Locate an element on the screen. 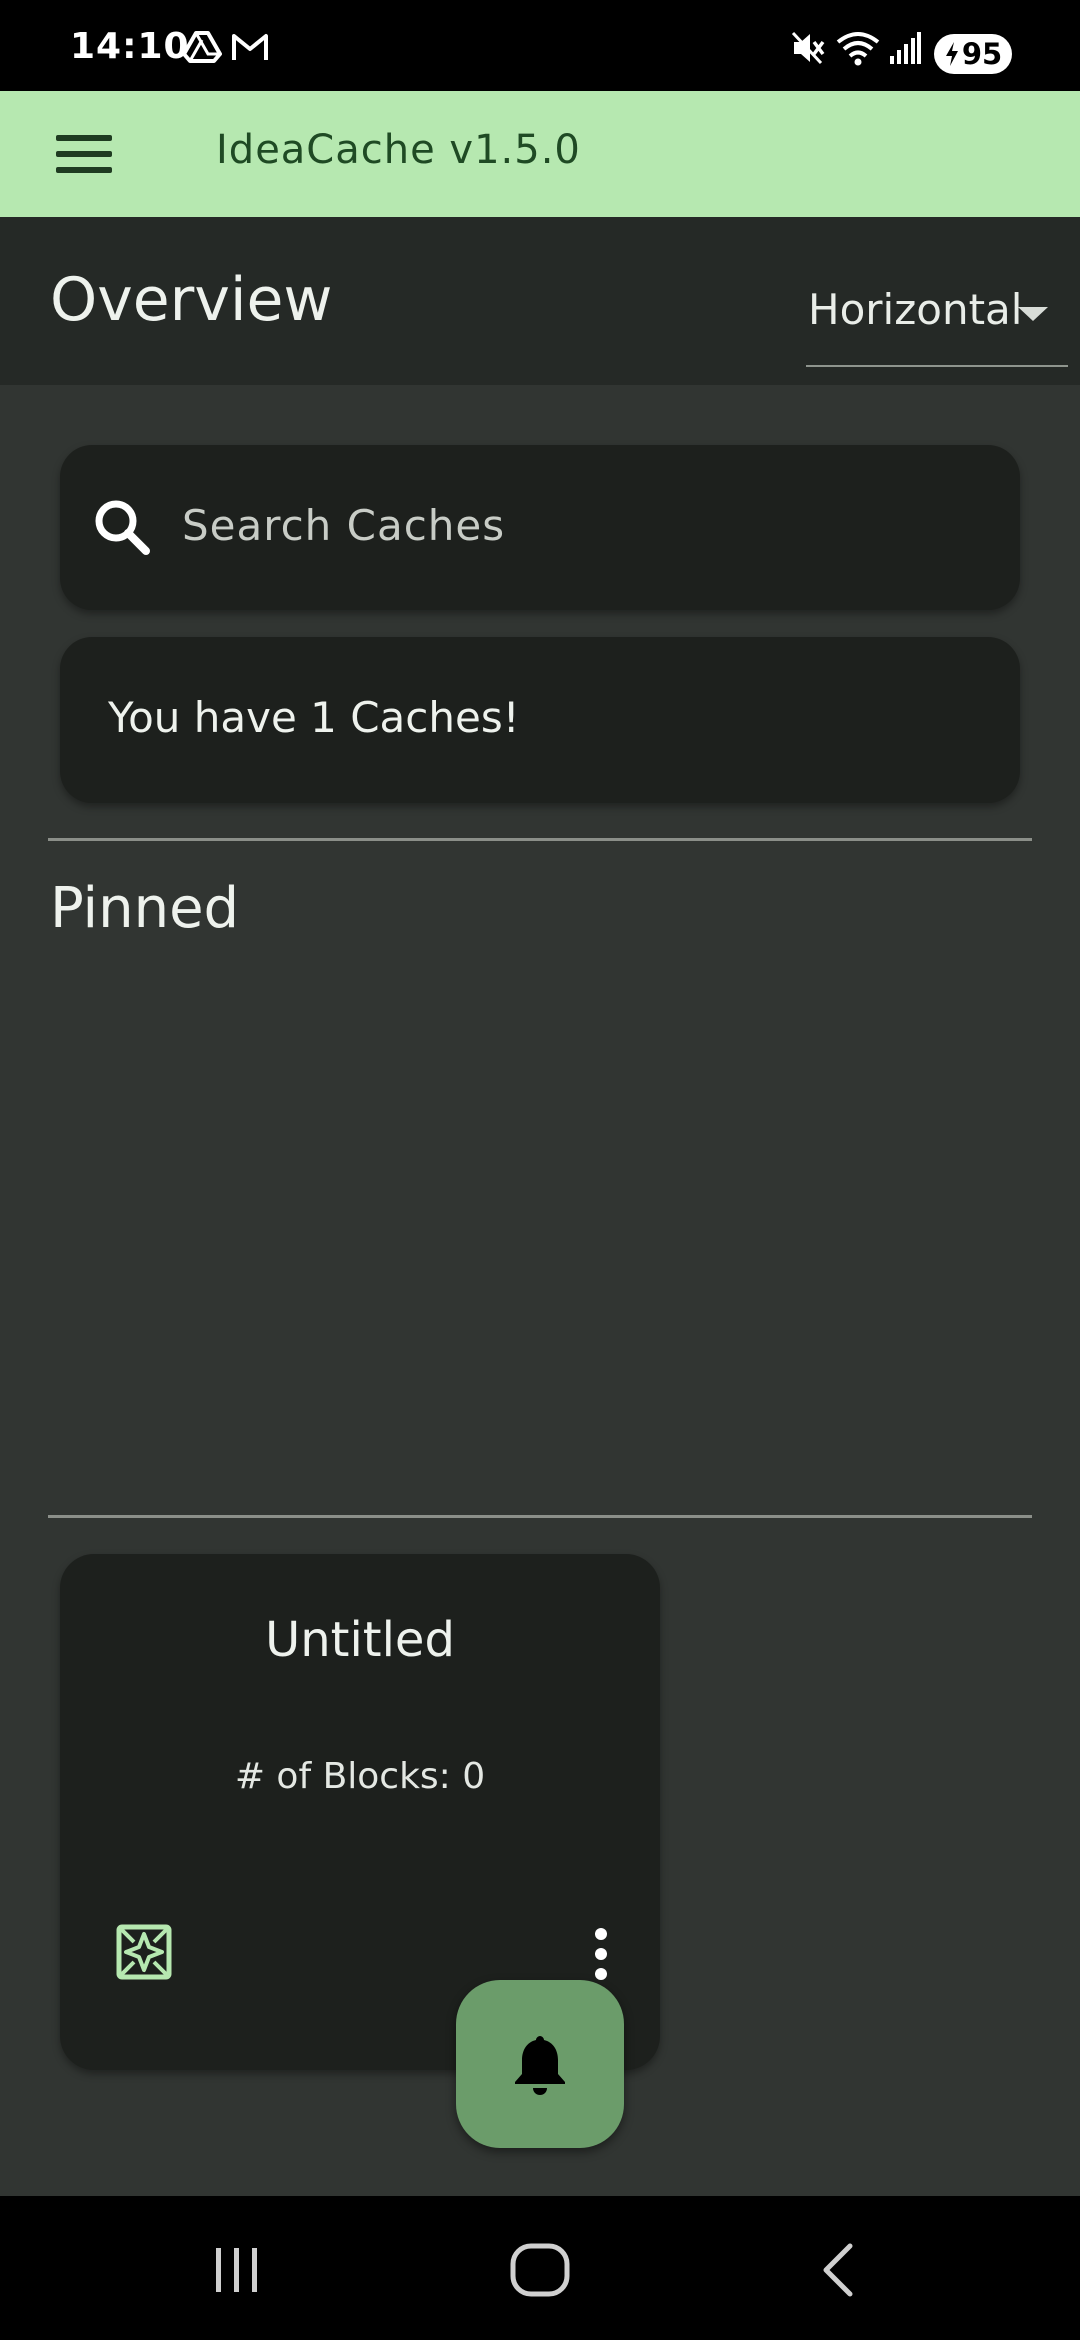 This screenshot has height=2340, width=1080. app-title: IdeaCache v1.5.0 is located at coordinates (398, 150).